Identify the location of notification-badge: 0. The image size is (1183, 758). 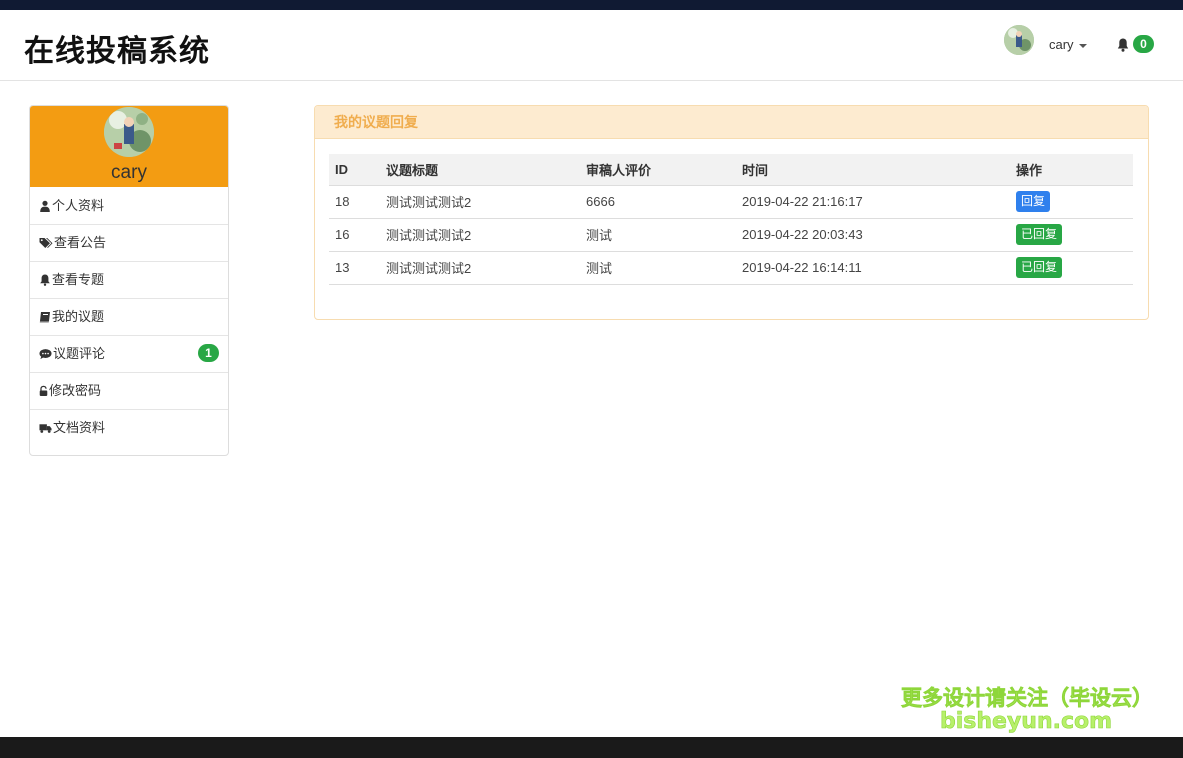
(1143, 44).